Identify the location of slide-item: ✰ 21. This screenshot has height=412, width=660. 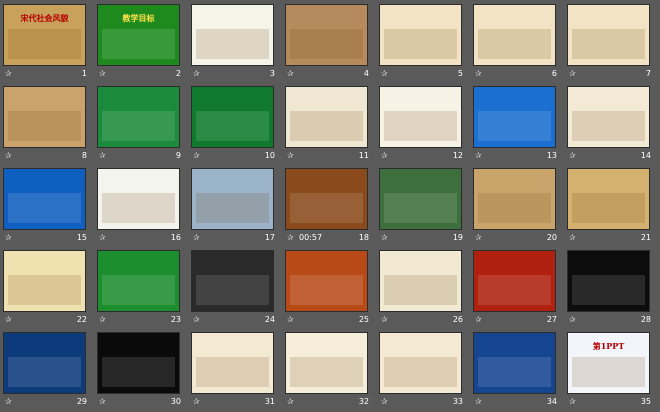
(613, 207).